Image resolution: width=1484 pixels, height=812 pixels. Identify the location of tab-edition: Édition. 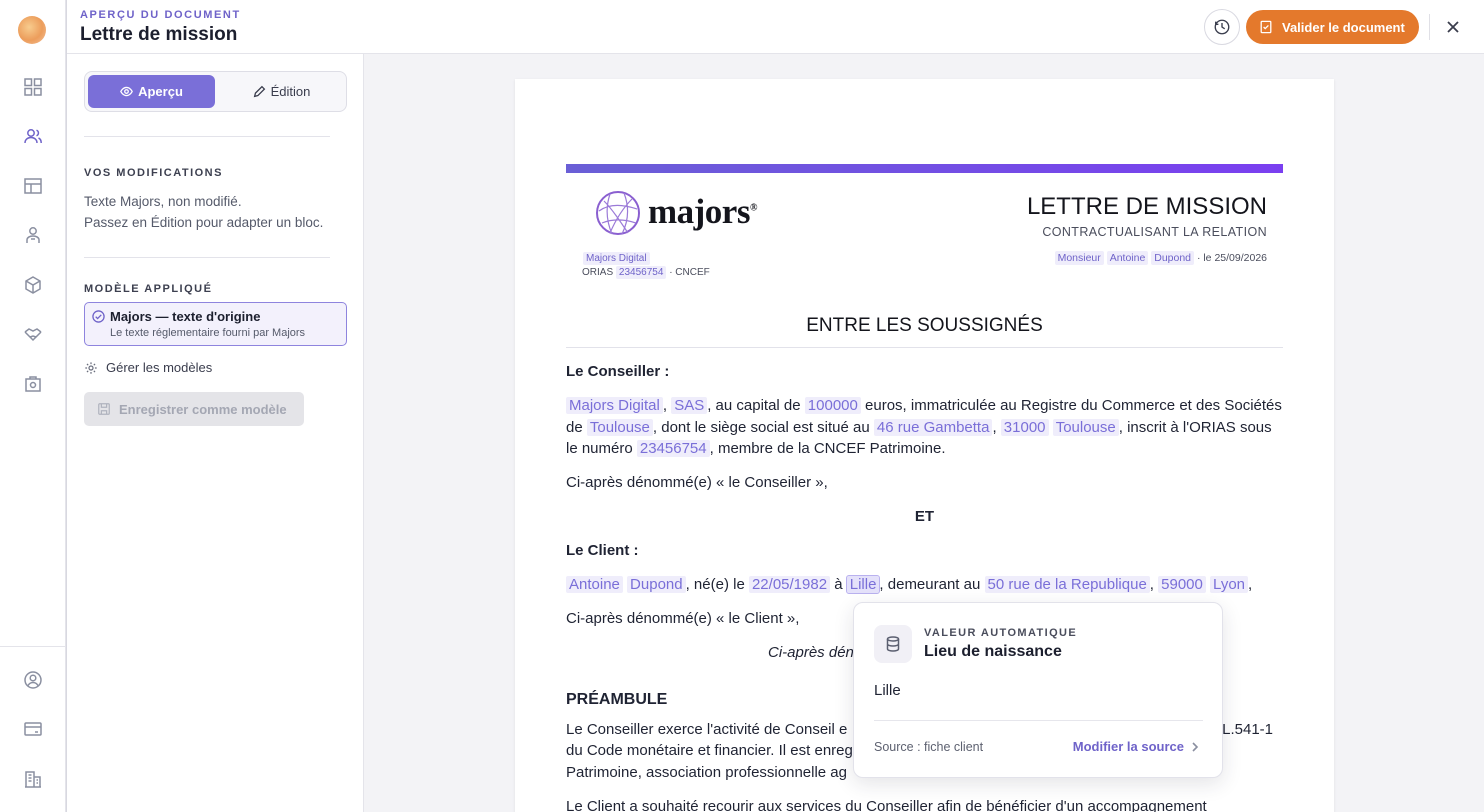
(281, 91).